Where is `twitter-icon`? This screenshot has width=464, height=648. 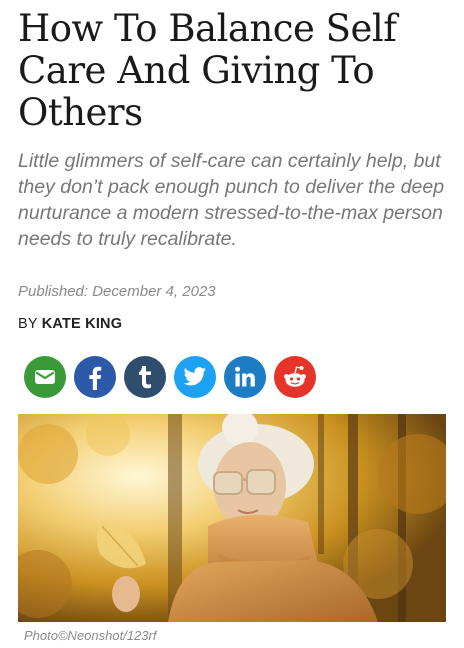 twitter-icon is located at coordinates (194, 376).